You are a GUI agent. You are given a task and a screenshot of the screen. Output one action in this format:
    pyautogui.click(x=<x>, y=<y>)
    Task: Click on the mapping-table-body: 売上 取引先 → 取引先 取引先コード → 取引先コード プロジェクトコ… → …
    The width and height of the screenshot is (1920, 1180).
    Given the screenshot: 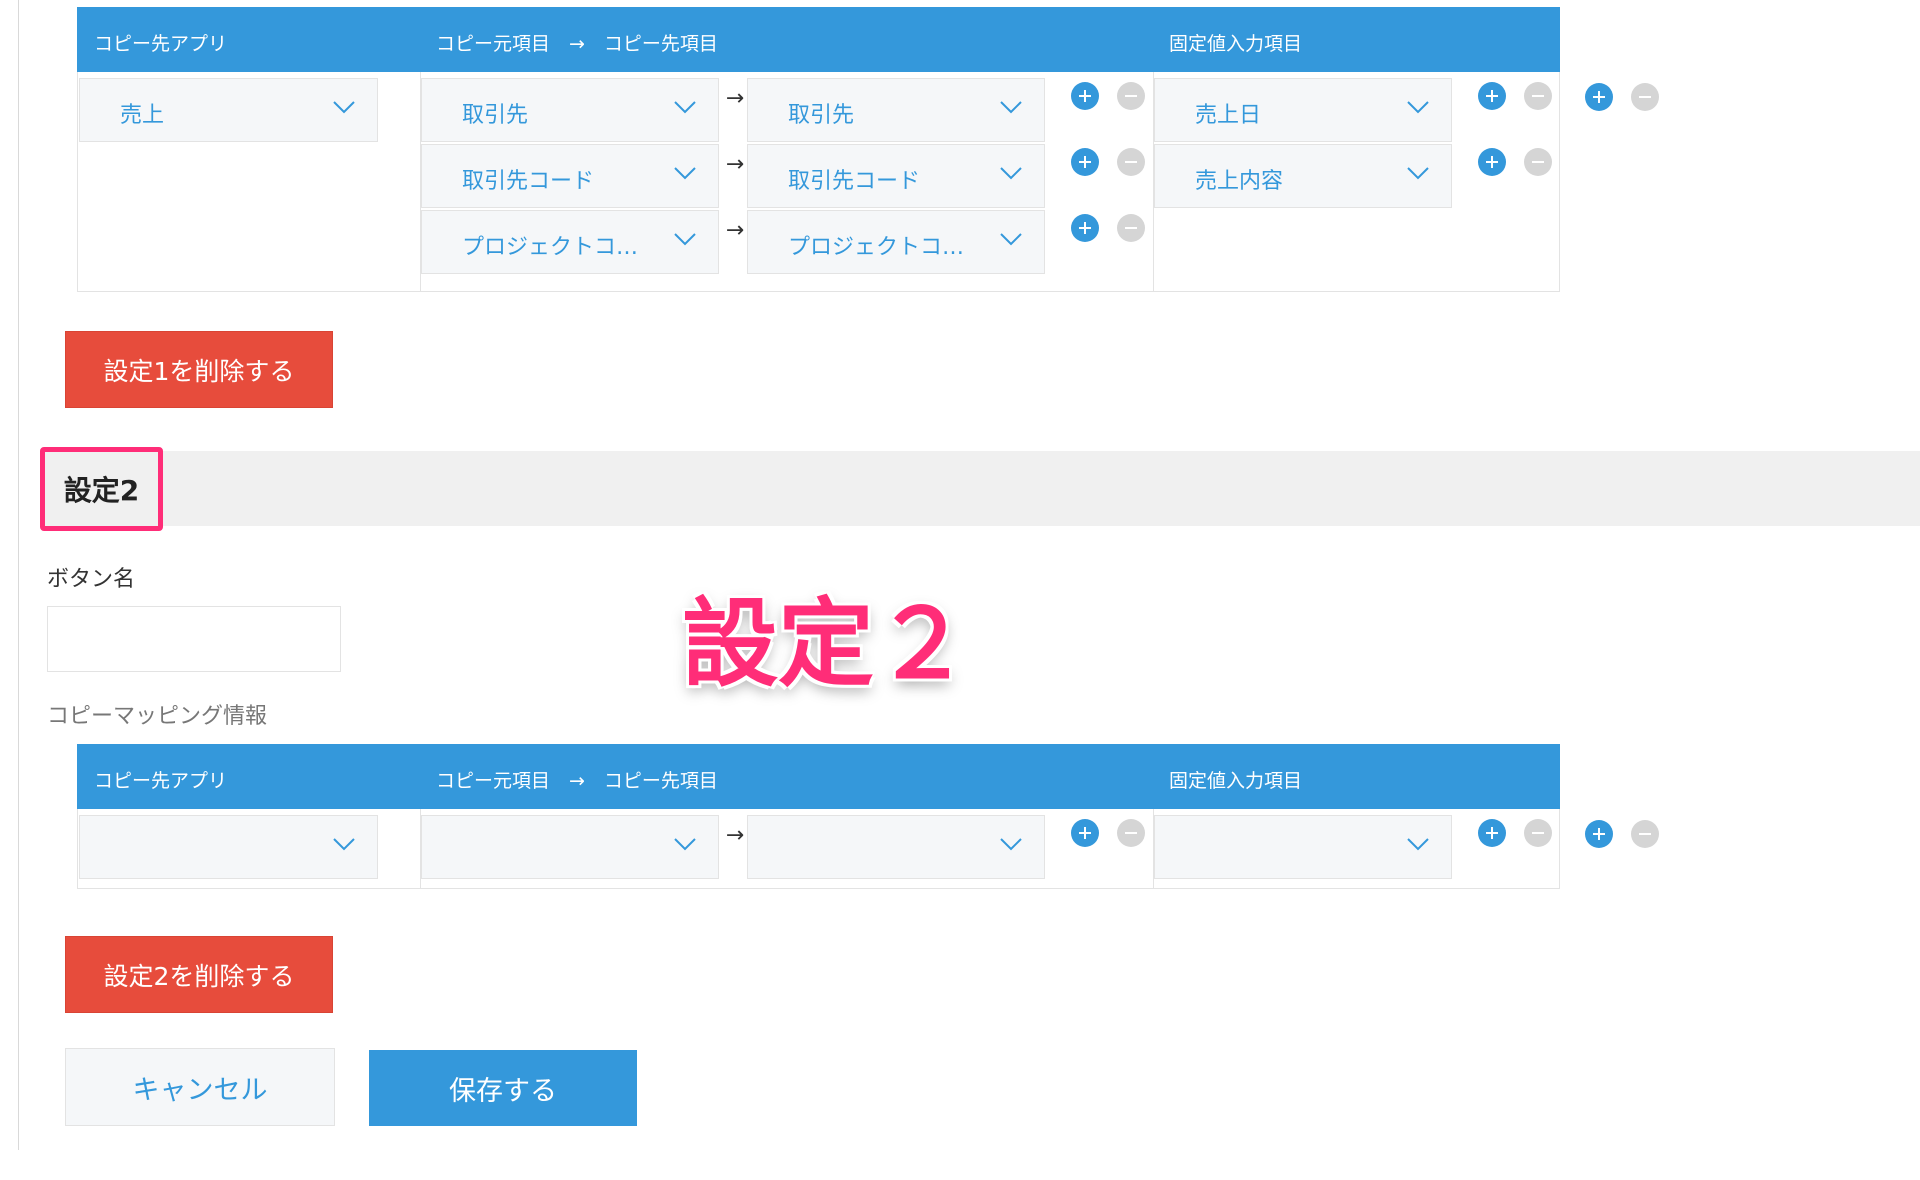 What is the action you would take?
    pyautogui.click(x=818, y=182)
    